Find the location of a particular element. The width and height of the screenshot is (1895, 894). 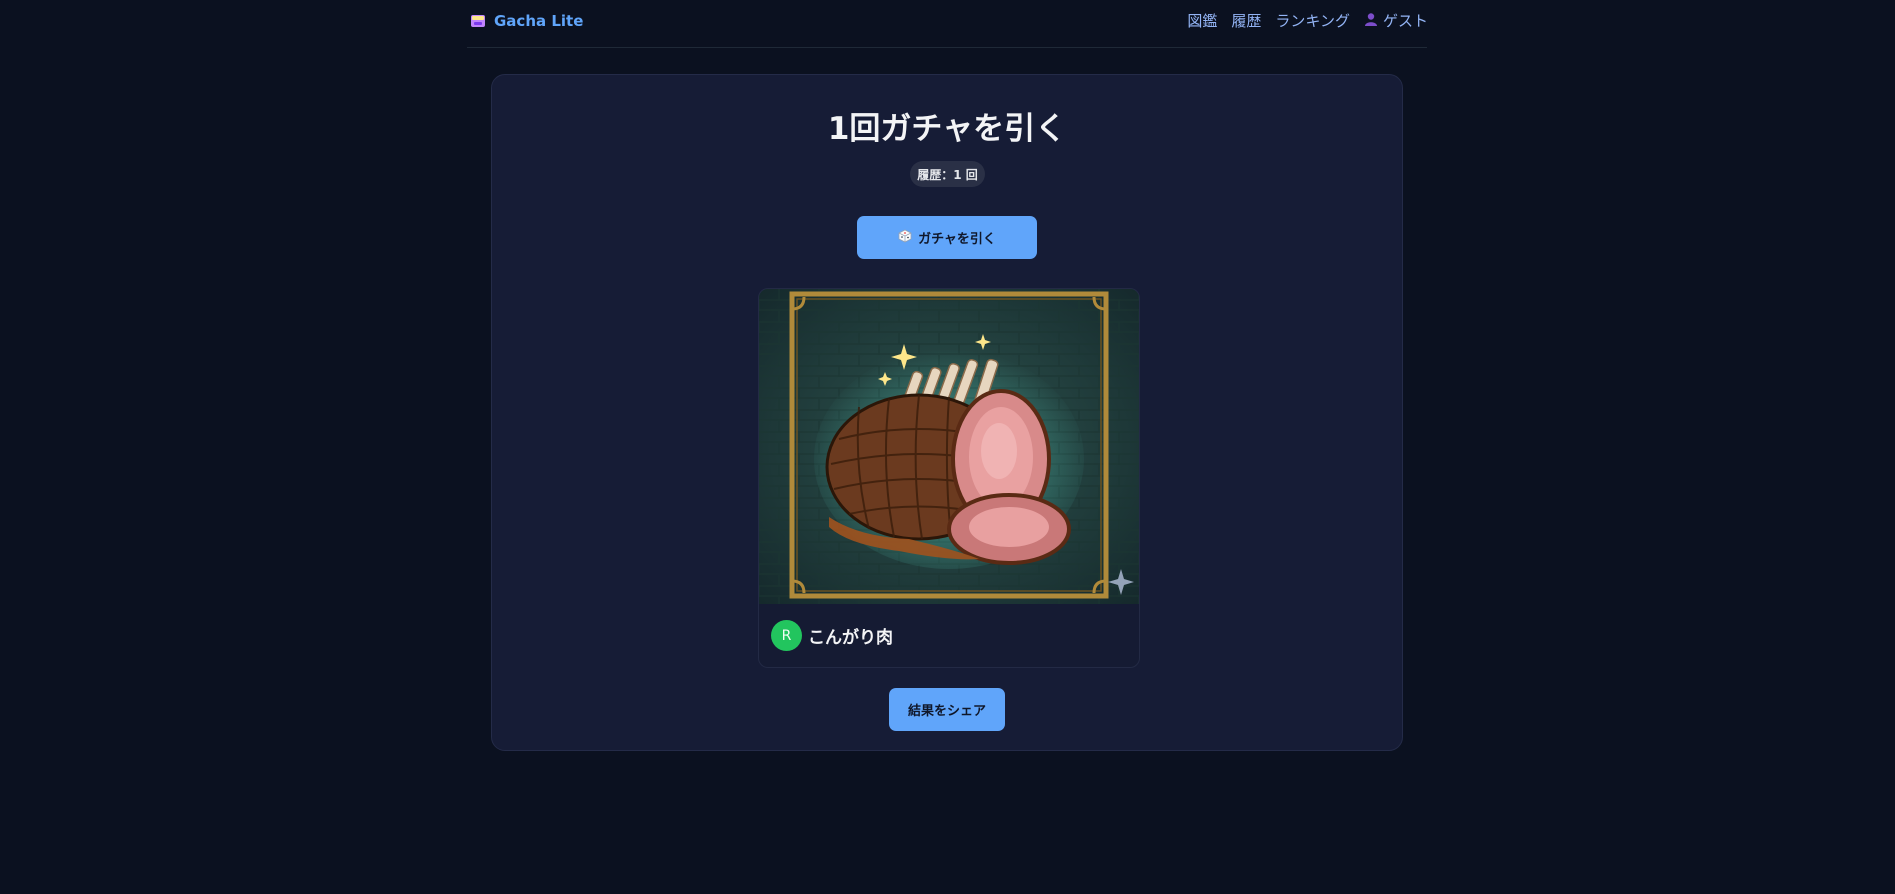

main-nav: 図鑑 履歴 ランキング ゲスト is located at coordinates (1307, 20).